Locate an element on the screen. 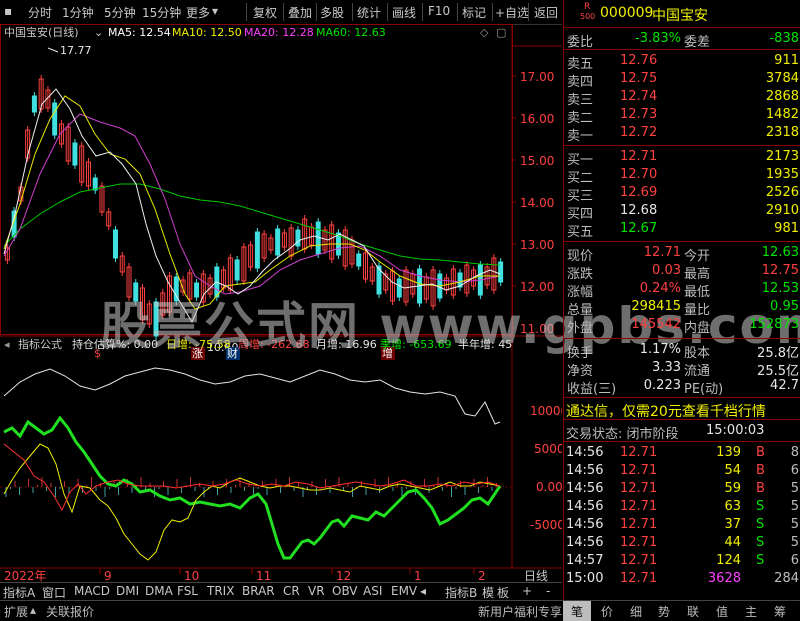 This screenshot has width=800, height=621. toolbar-icon: ▪ is located at coordinates (8, 11).